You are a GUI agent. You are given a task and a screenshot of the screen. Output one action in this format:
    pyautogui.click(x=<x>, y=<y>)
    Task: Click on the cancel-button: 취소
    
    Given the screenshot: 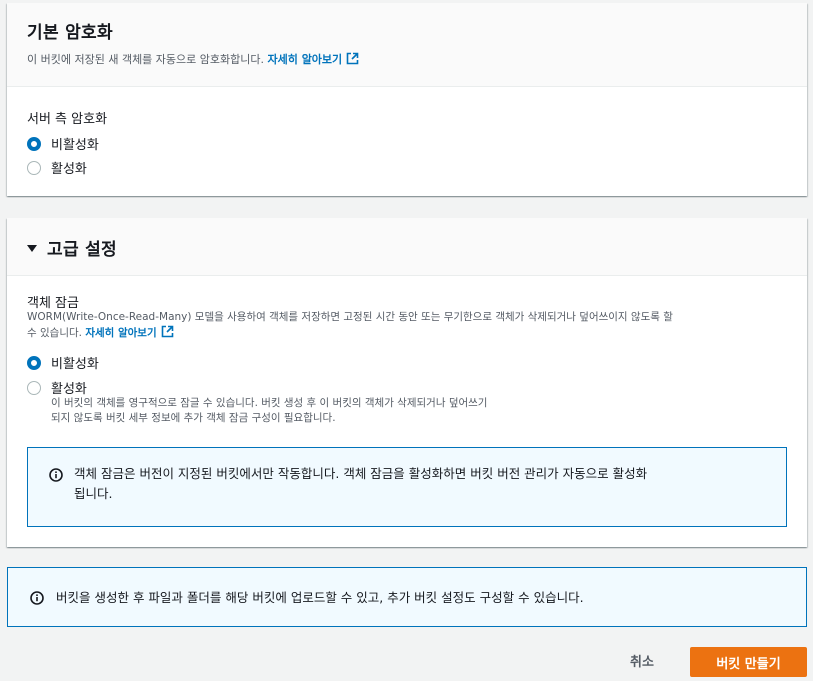 What is the action you would take?
    pyautogui.click(x=642, y=660)
    